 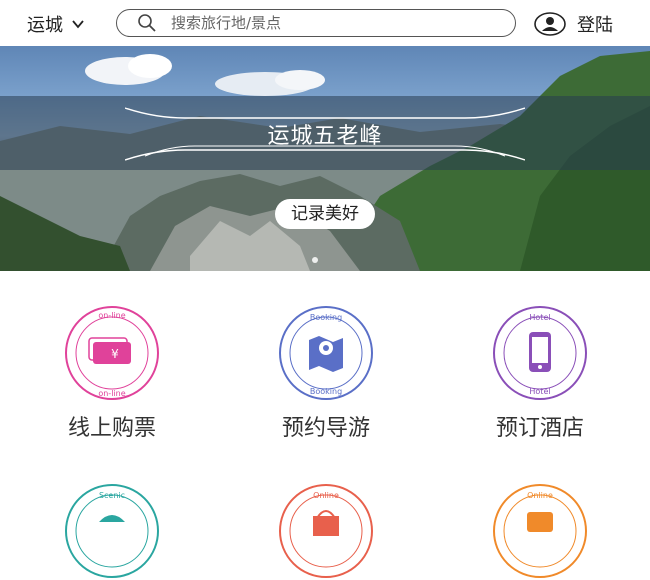 What do you see at coordinates (325, 214) in the screenshot?
I see `record-beauty-button: 记录美好` at bounding box center [325, 214].